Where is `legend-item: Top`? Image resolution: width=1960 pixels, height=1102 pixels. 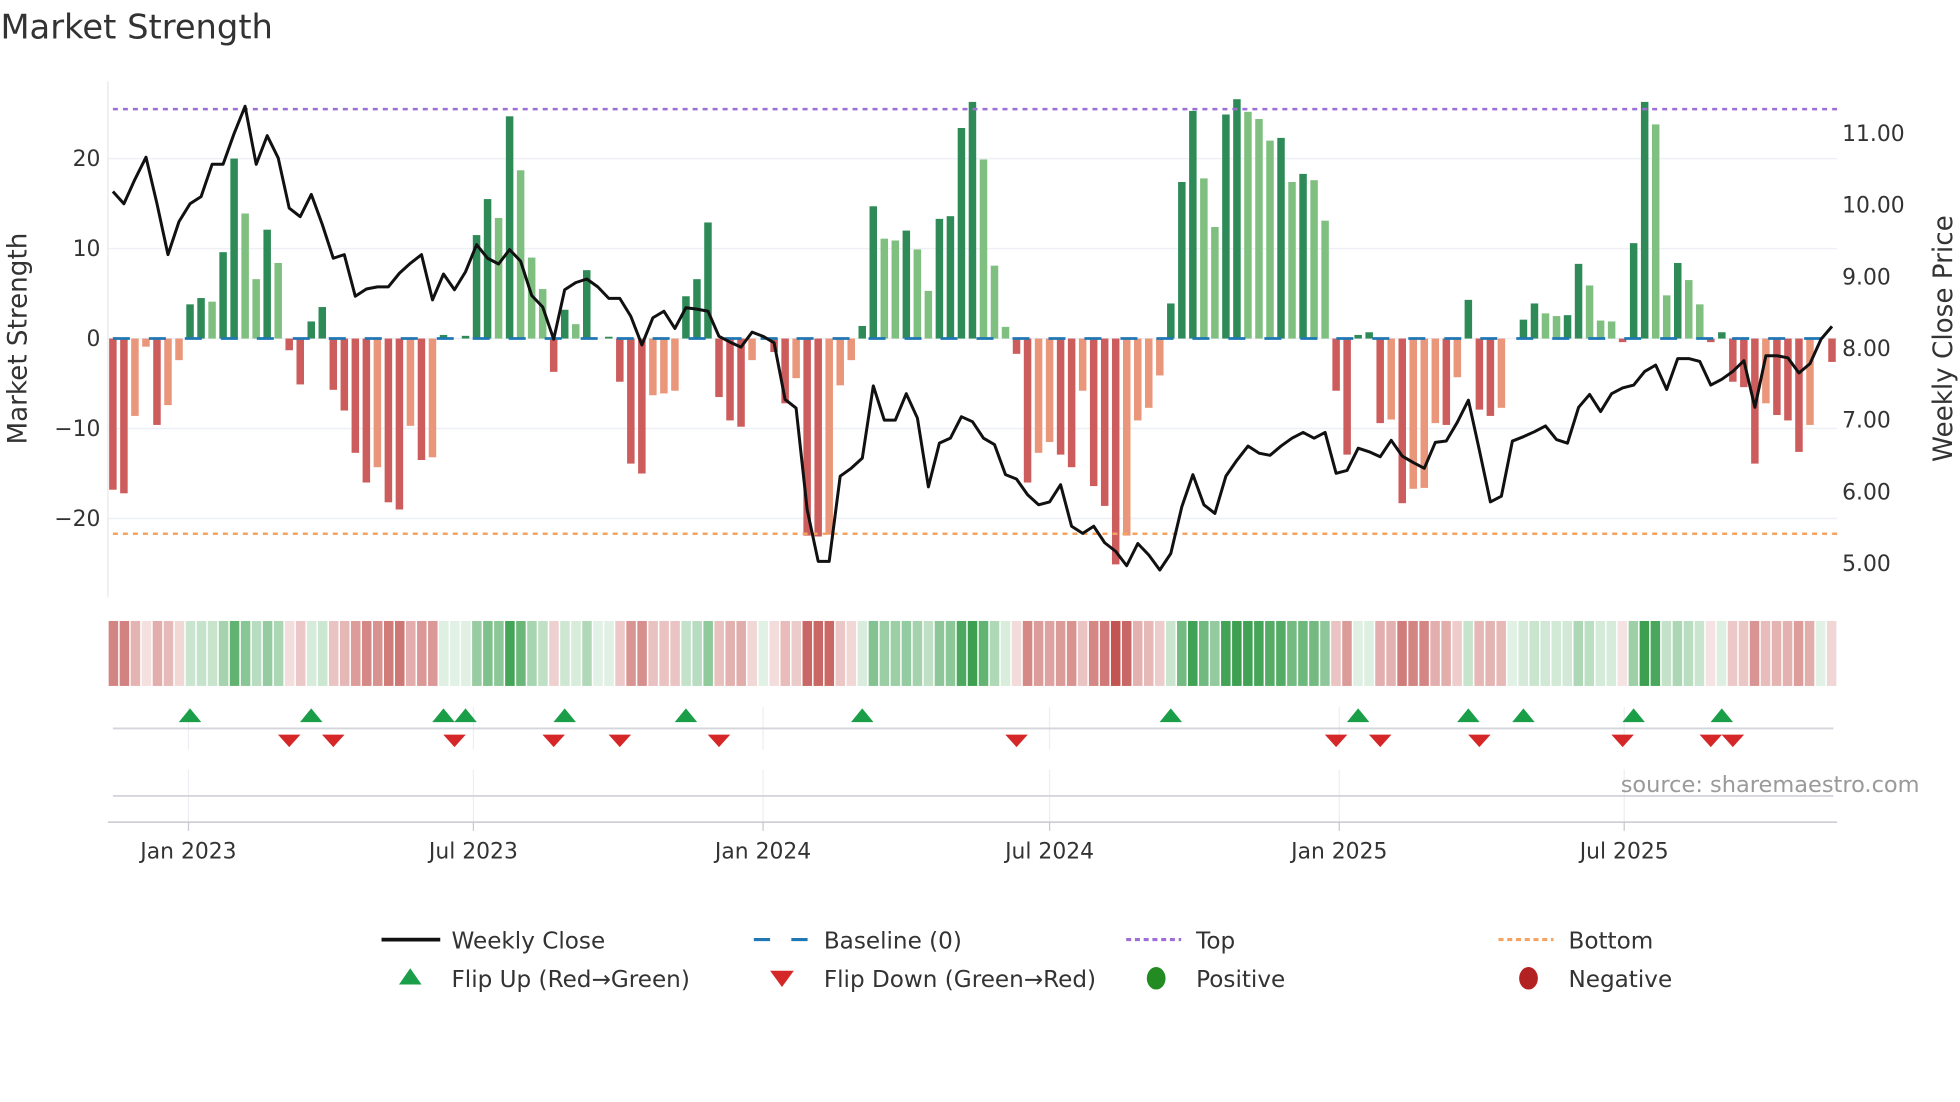 legend-item: Top is located at coordinates (1180, 941).